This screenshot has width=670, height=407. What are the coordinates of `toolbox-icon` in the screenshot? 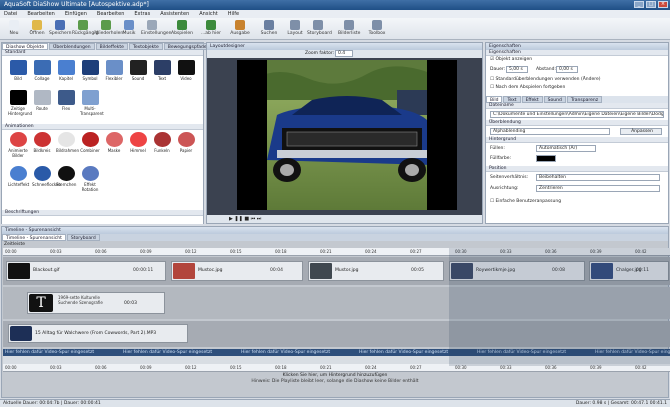 It's located at (377, 25).